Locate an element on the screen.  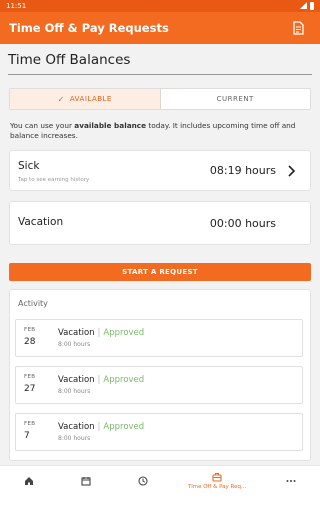
calendar-icon is located at coordinates (86, 481).